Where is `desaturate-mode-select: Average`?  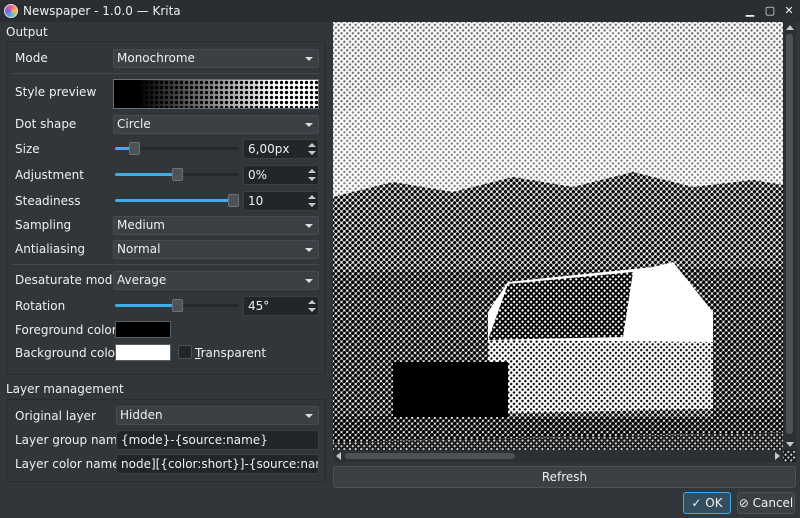
desaturate-mode-select: Average is located at coordinates (216, 280).